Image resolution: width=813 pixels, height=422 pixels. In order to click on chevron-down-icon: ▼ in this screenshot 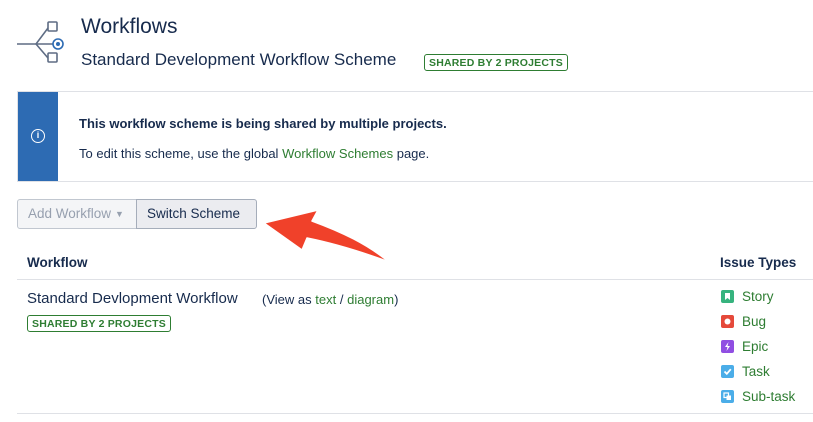, I will do `click(119, 214)`.